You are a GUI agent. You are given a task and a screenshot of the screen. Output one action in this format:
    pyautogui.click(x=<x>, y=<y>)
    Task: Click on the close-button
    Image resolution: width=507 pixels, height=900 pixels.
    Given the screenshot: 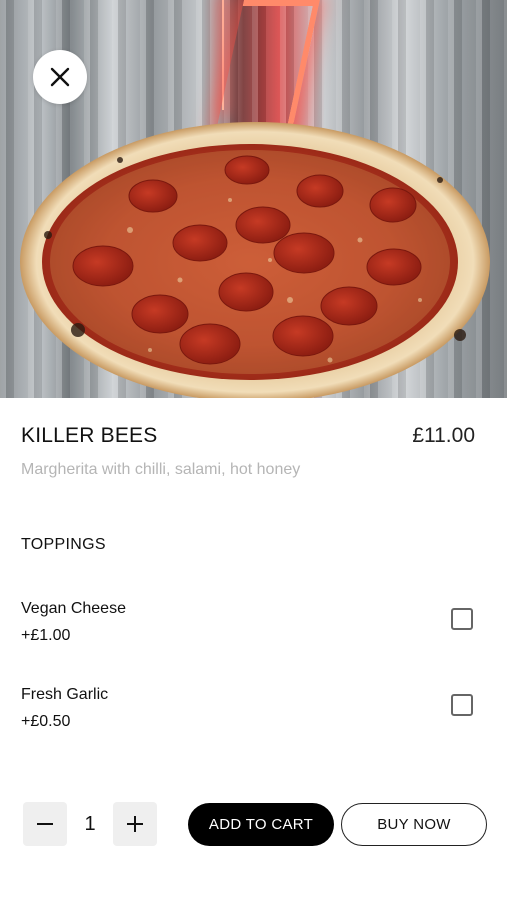 What is the action you would take?
    pyautogui.click(x=60, y=77)
    